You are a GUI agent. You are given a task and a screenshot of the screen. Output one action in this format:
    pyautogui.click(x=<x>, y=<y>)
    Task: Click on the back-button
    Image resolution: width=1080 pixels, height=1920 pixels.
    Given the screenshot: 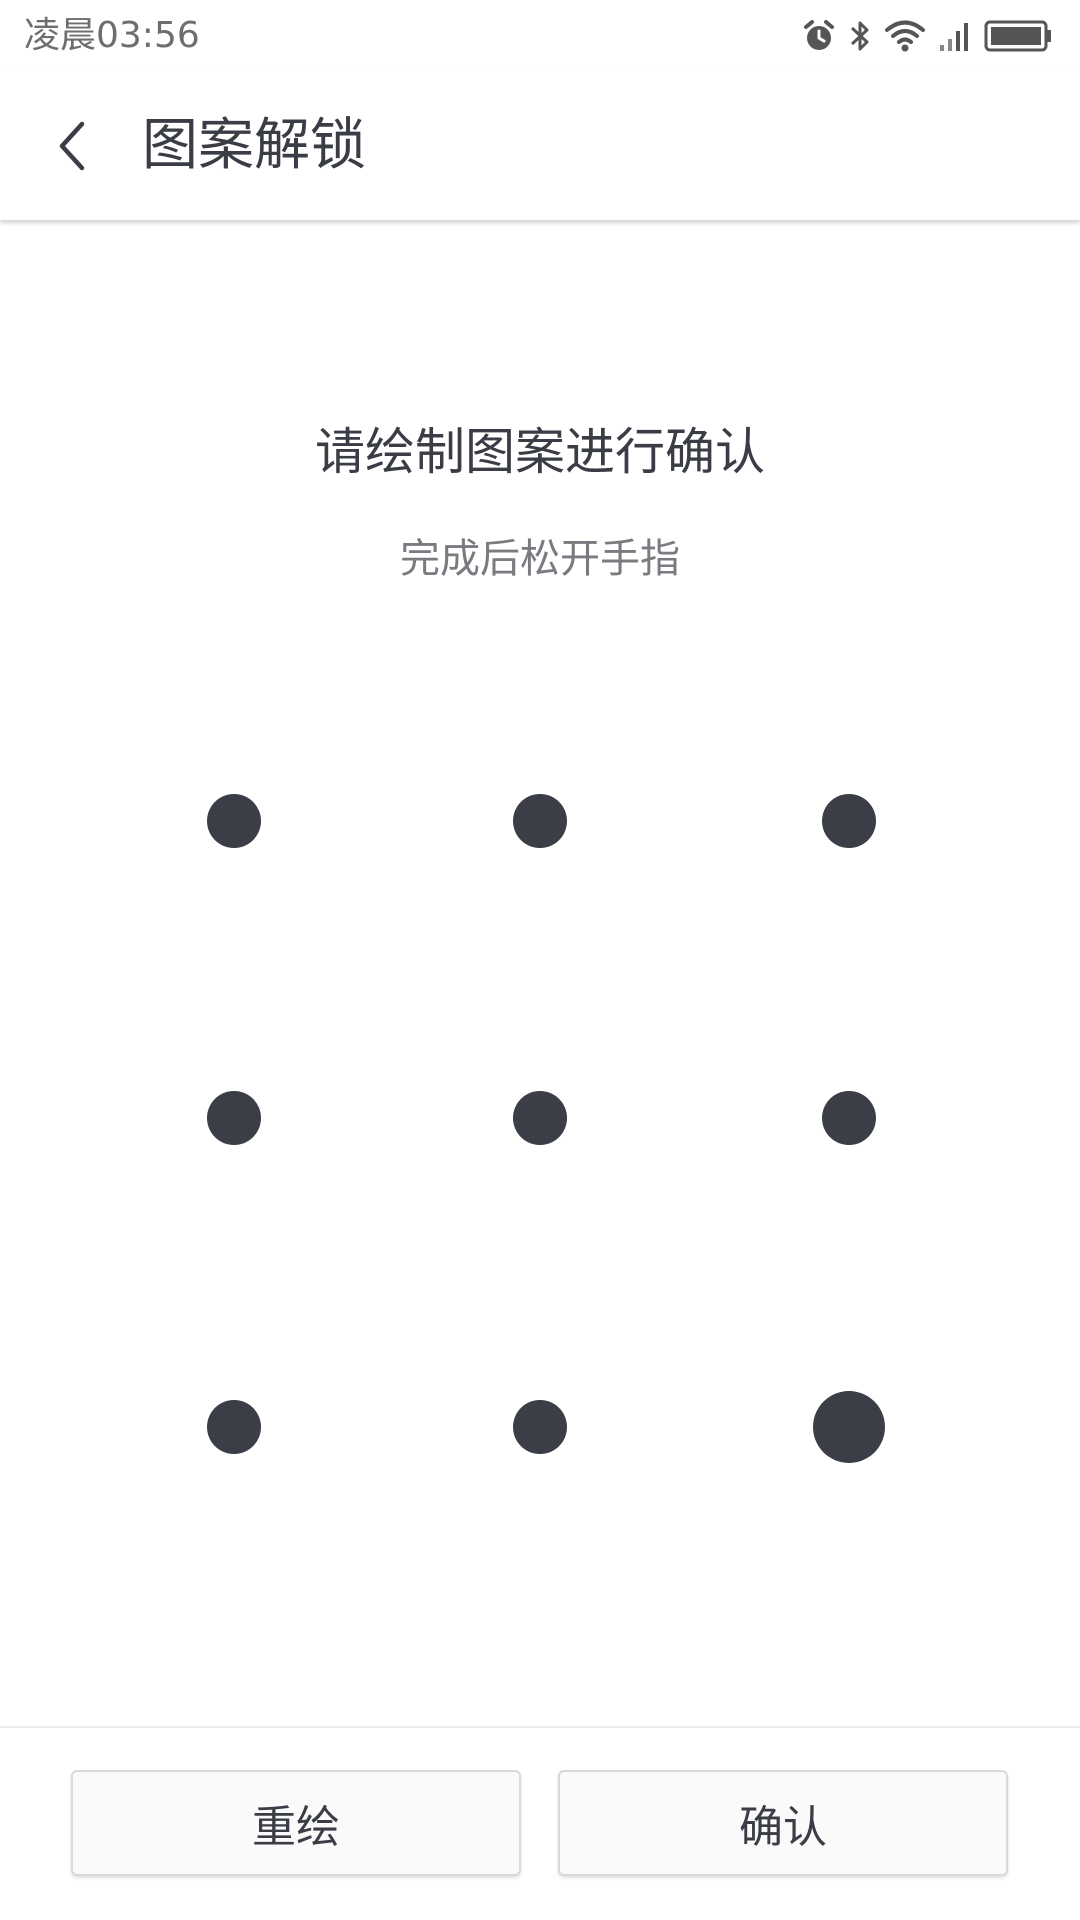 What is the action you would take?
    pyautogui.click(x=72, y=146)
    